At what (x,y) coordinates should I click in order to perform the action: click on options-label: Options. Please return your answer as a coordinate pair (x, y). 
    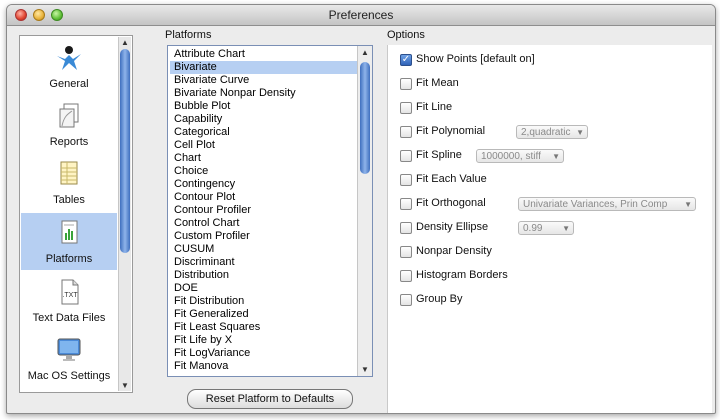
    Looking at the image, I should click on (406, 35).